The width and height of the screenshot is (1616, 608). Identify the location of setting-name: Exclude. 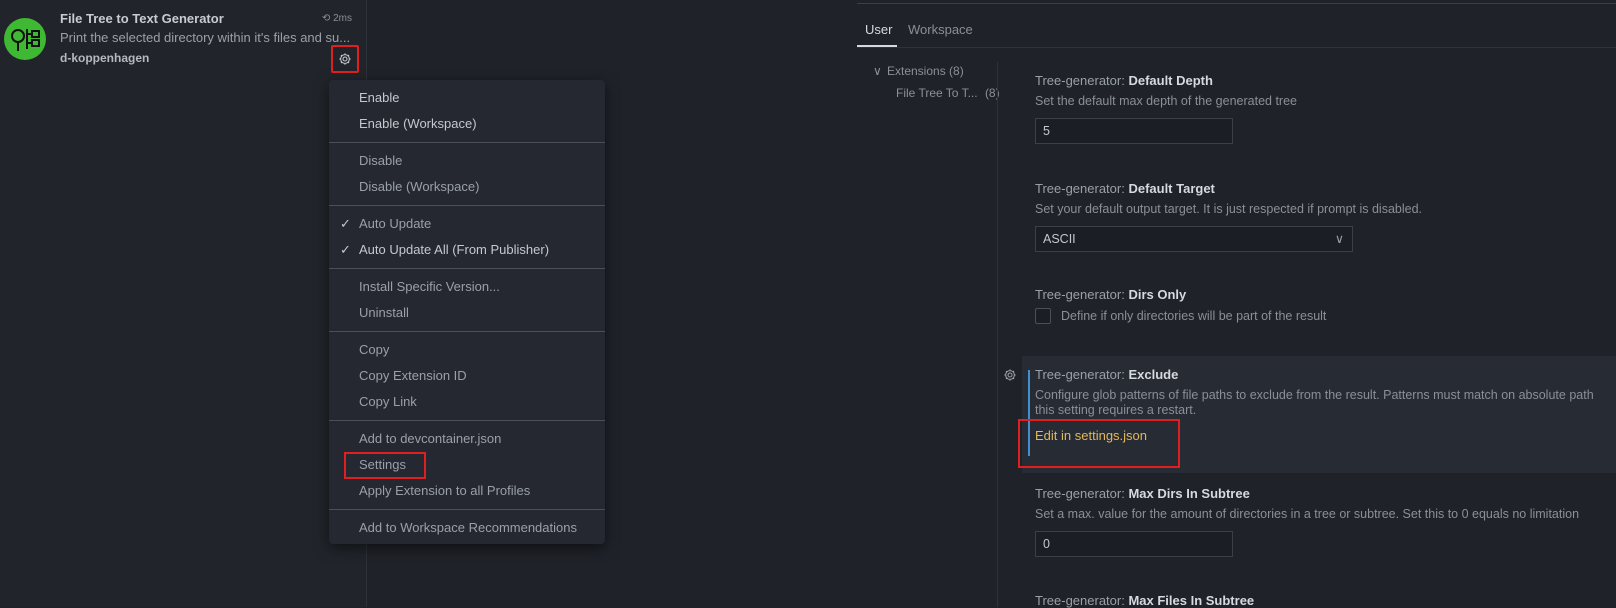
(1153, 374).